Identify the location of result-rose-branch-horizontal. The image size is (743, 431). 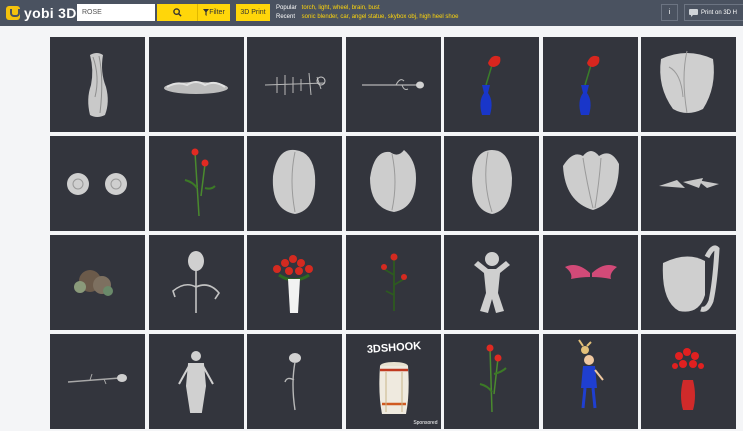
(97, 381).